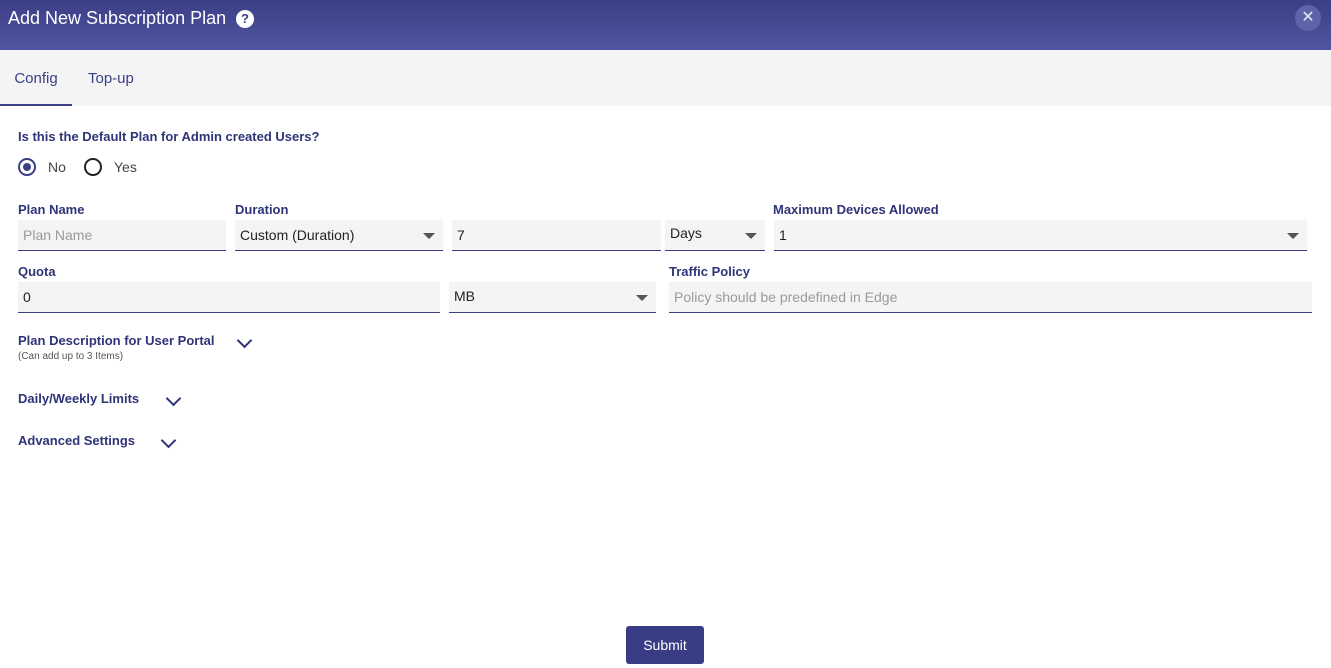 This screenshot has width=1331, height=668. I want to click on quota-unit-select: MB, so click(552, 297).